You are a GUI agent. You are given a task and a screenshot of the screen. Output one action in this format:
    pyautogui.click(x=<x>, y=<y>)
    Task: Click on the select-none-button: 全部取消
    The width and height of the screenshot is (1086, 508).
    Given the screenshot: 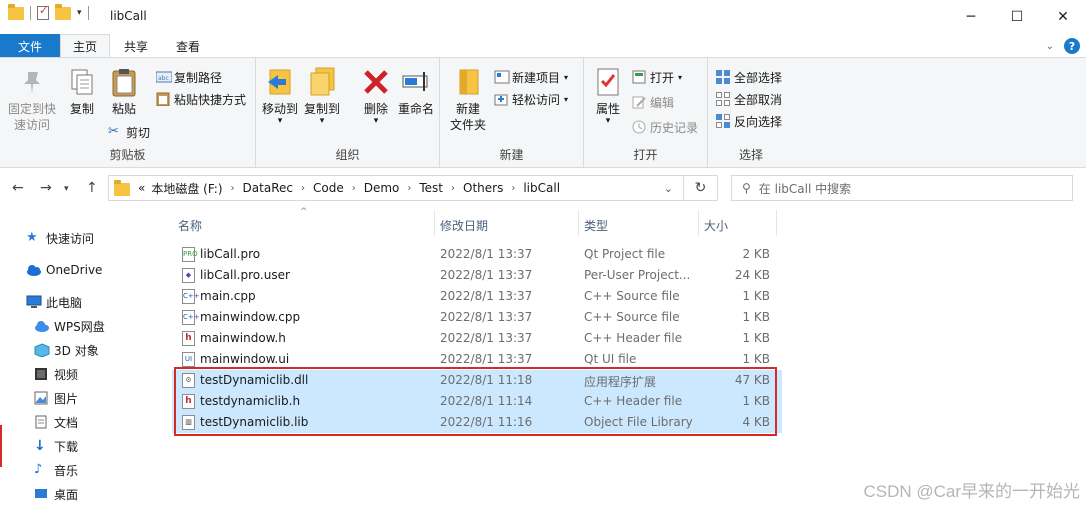 What is the action you would take?
    pyautogui.click(x=749, y=99)
    